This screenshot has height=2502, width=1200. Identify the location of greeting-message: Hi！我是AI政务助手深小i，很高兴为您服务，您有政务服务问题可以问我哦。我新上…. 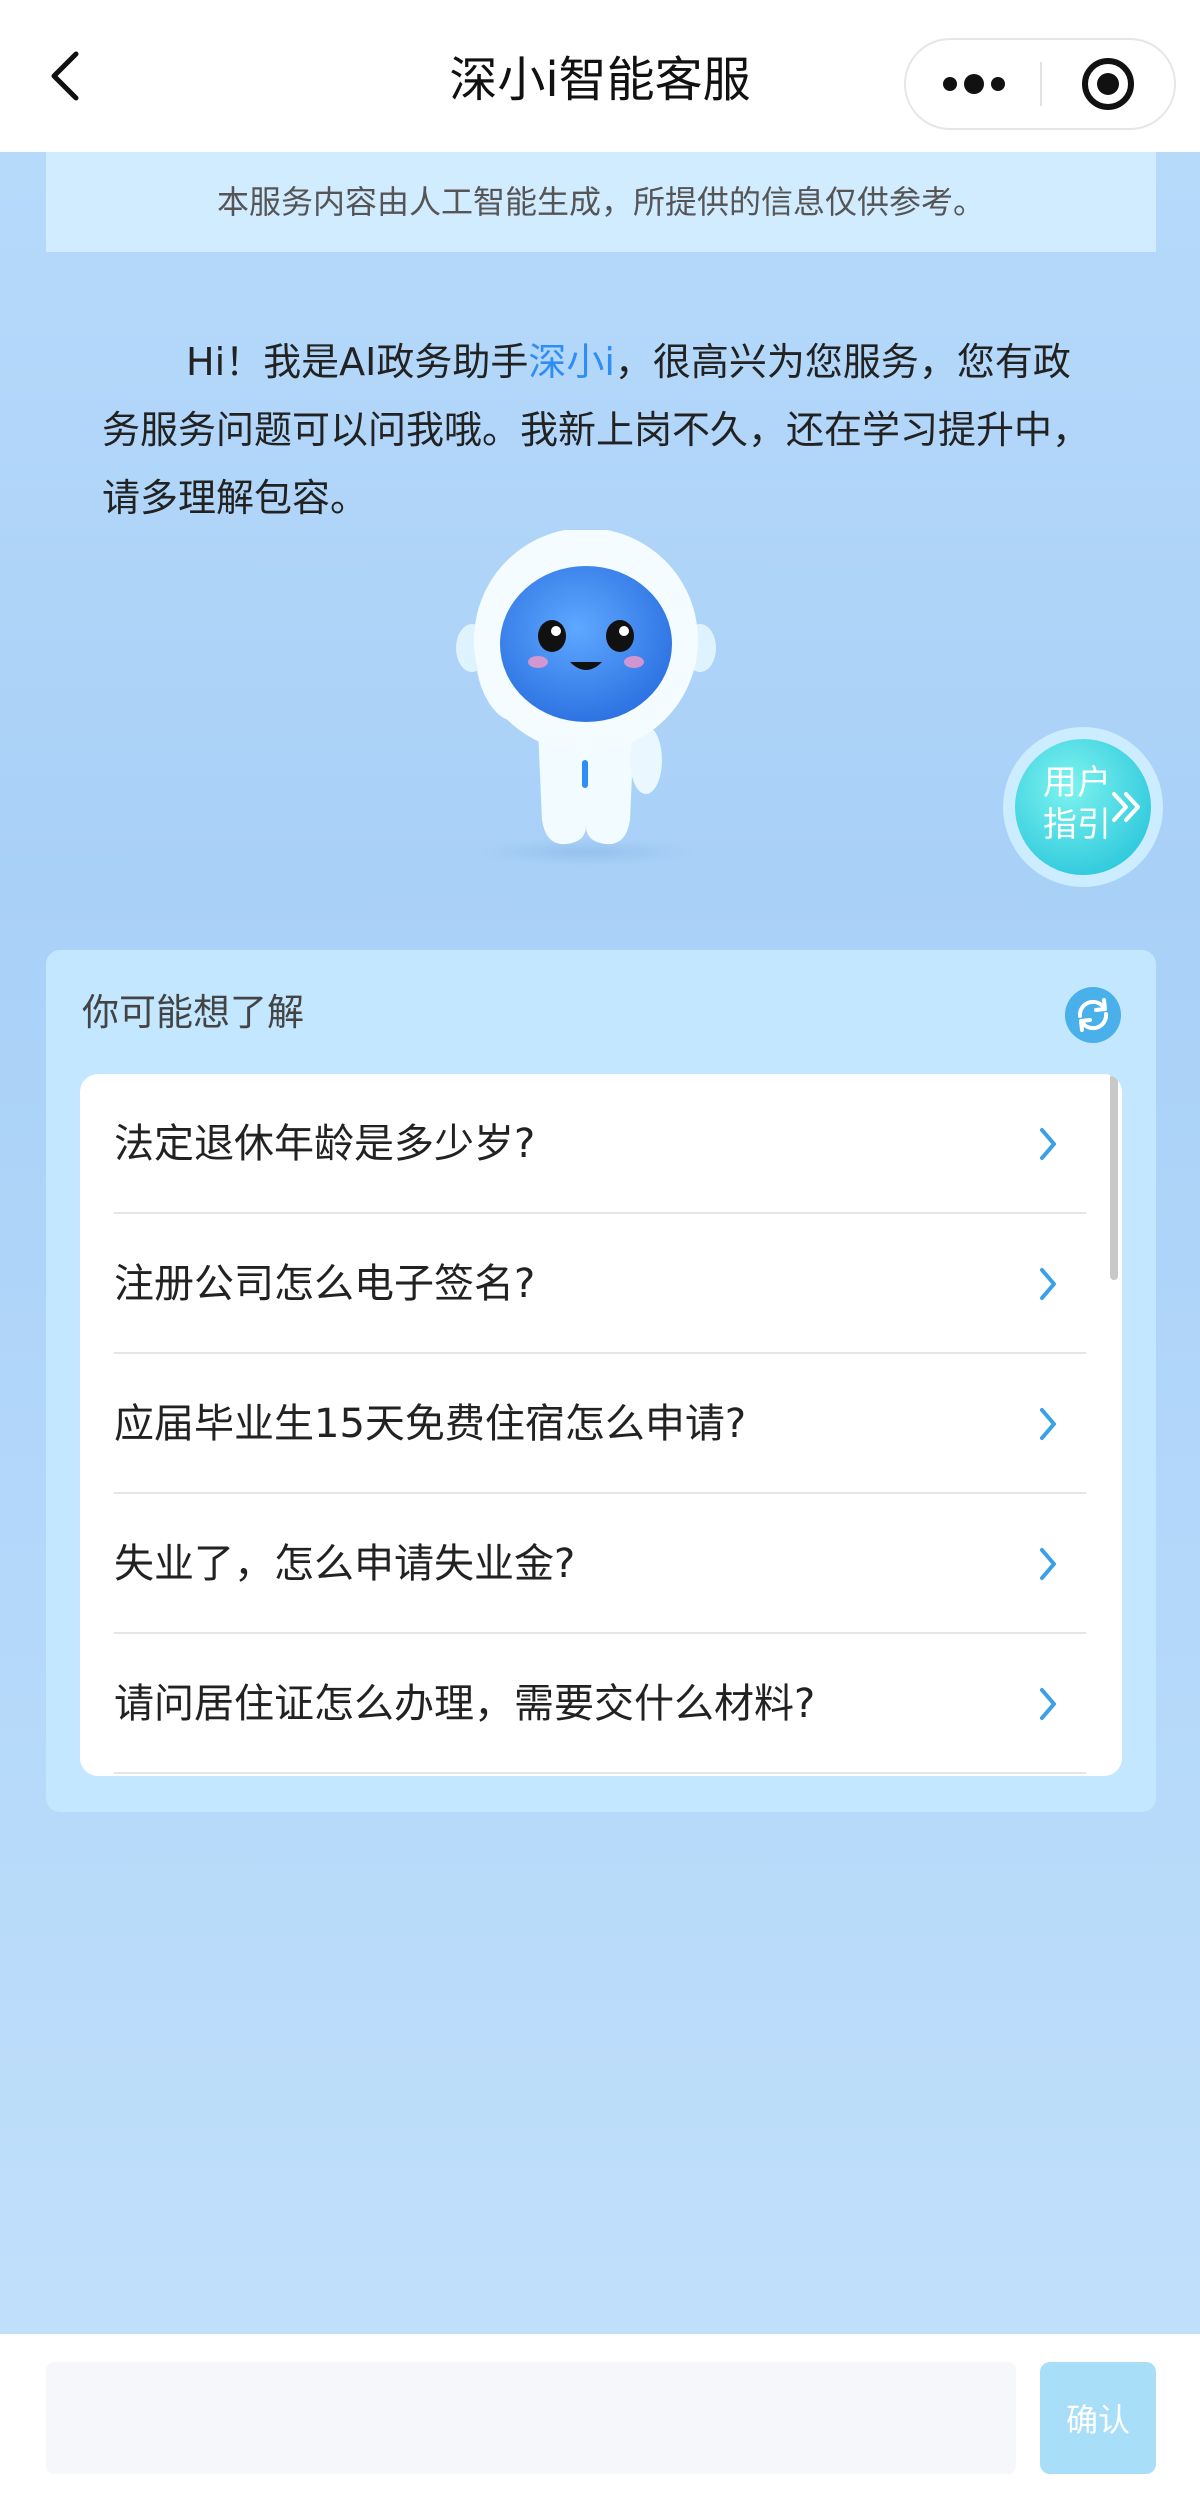
(602, 430).